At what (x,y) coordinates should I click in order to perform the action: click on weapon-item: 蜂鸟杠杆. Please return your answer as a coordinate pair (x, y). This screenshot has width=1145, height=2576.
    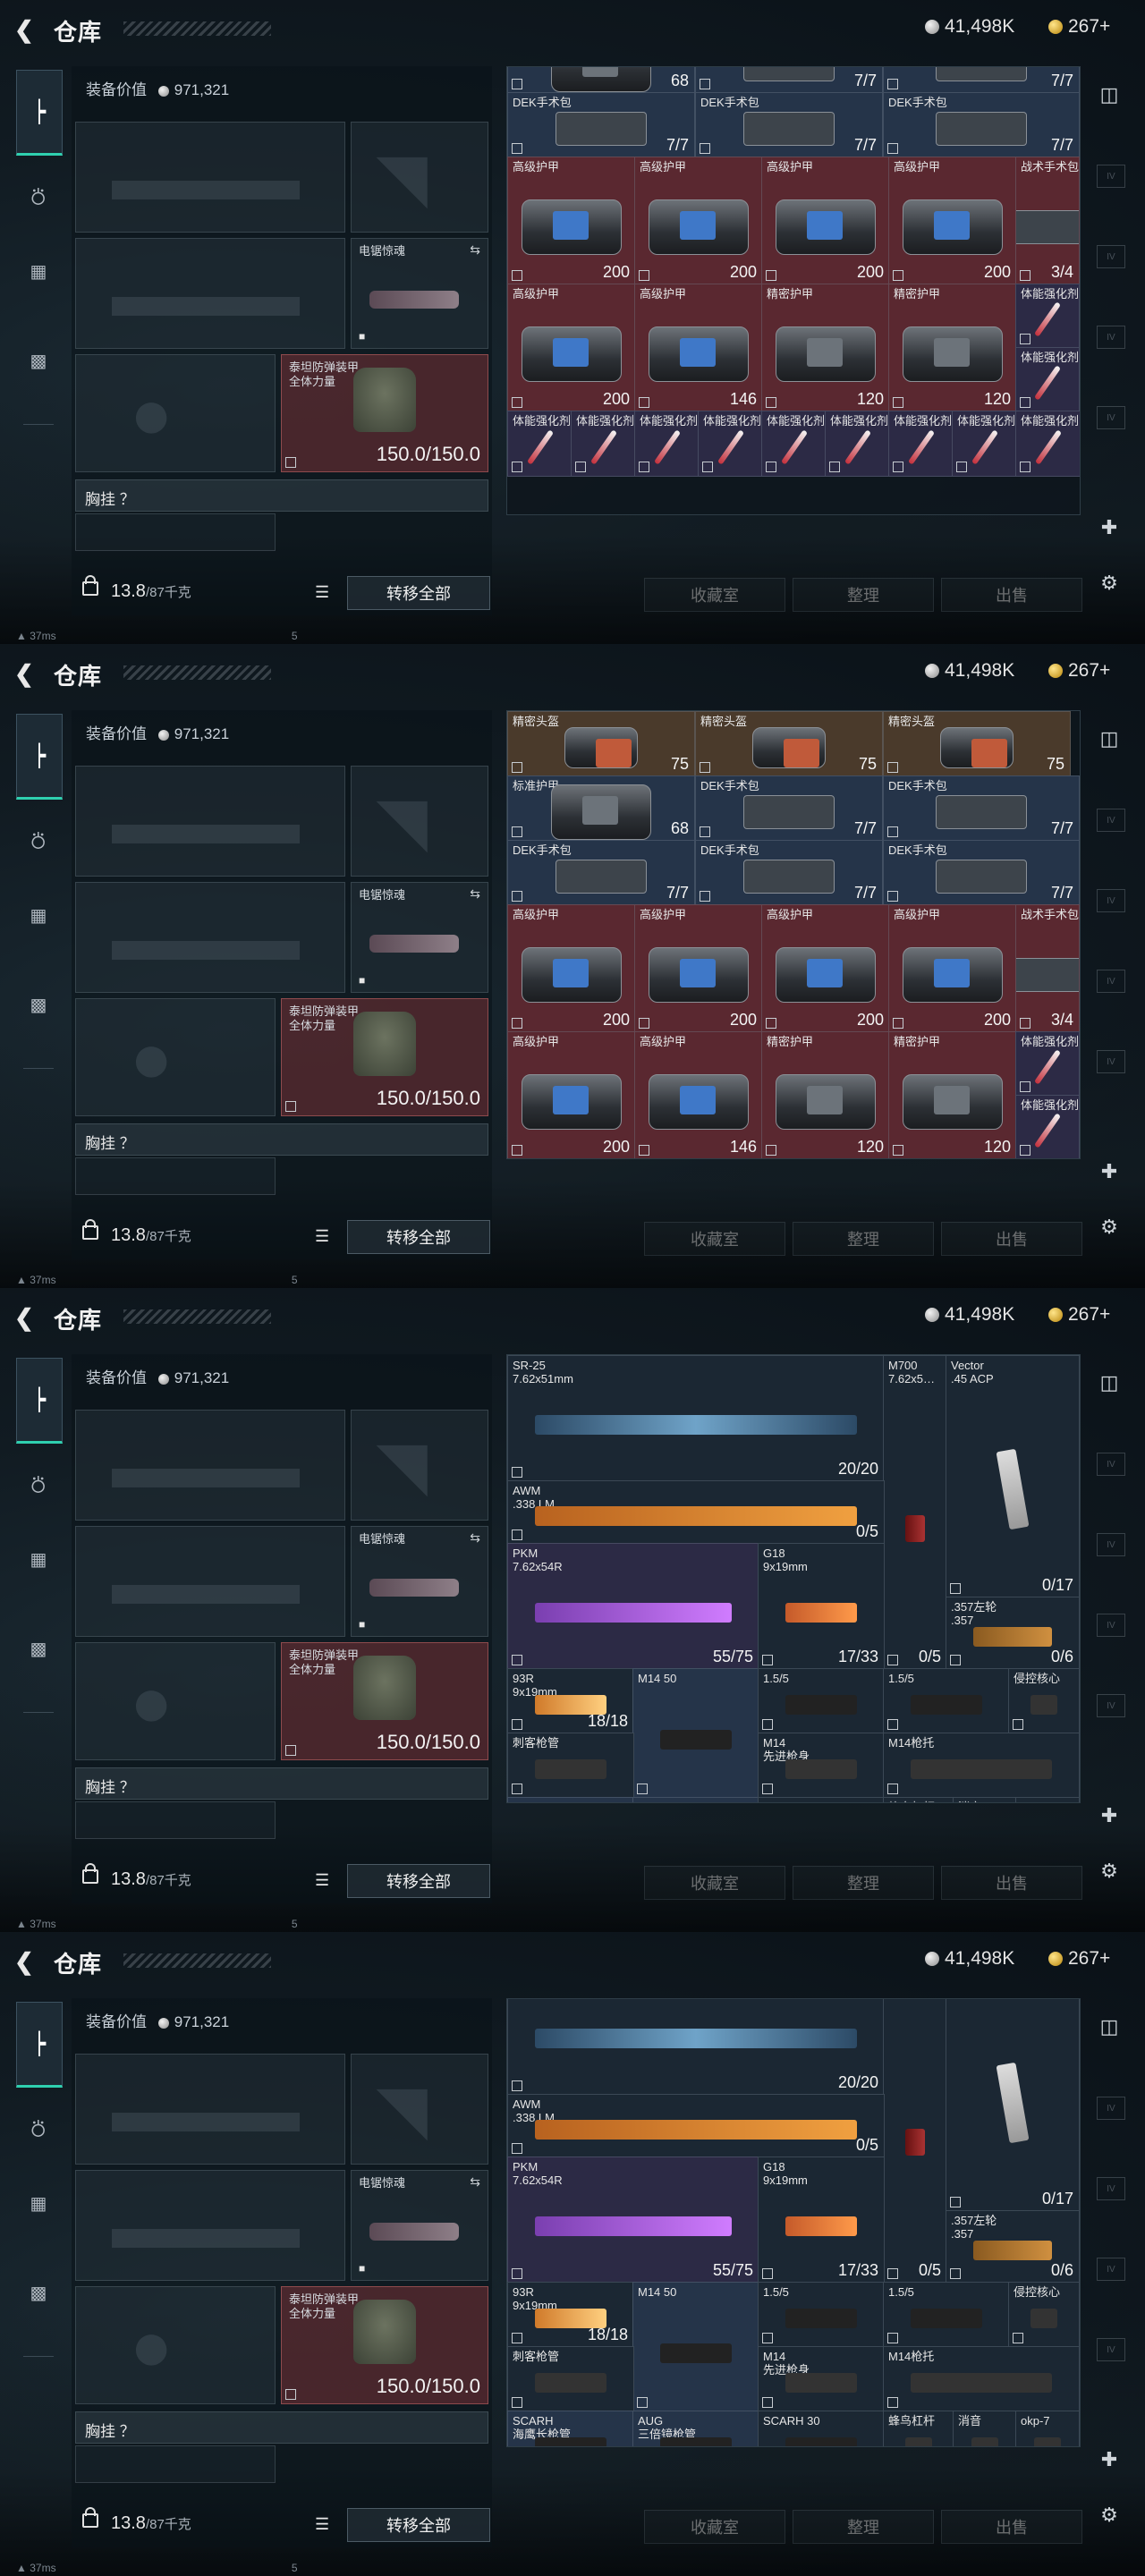
    Looking at the image, I should click on (918, 1799).